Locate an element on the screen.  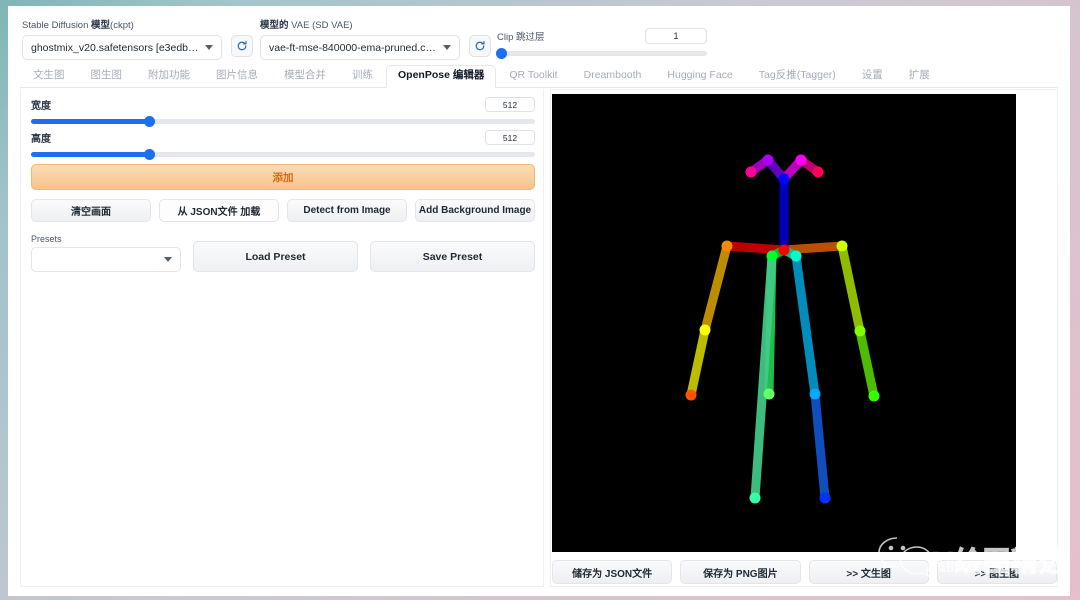
height-value: 512 is located at coordinates (510, 137).